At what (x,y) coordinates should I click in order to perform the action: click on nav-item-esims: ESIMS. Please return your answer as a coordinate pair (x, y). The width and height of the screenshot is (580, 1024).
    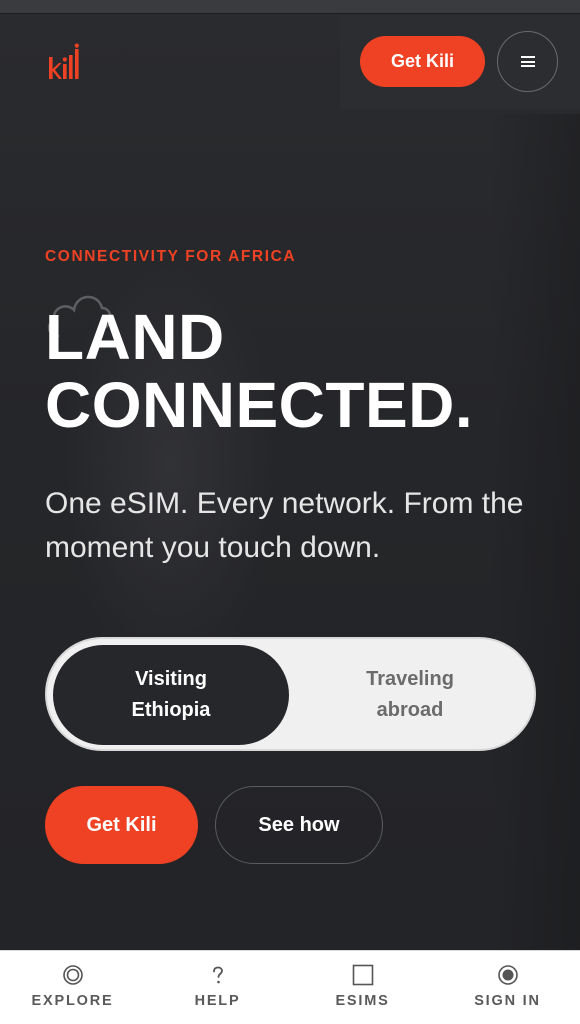
    Looking at the image, I should click on (362, 987).